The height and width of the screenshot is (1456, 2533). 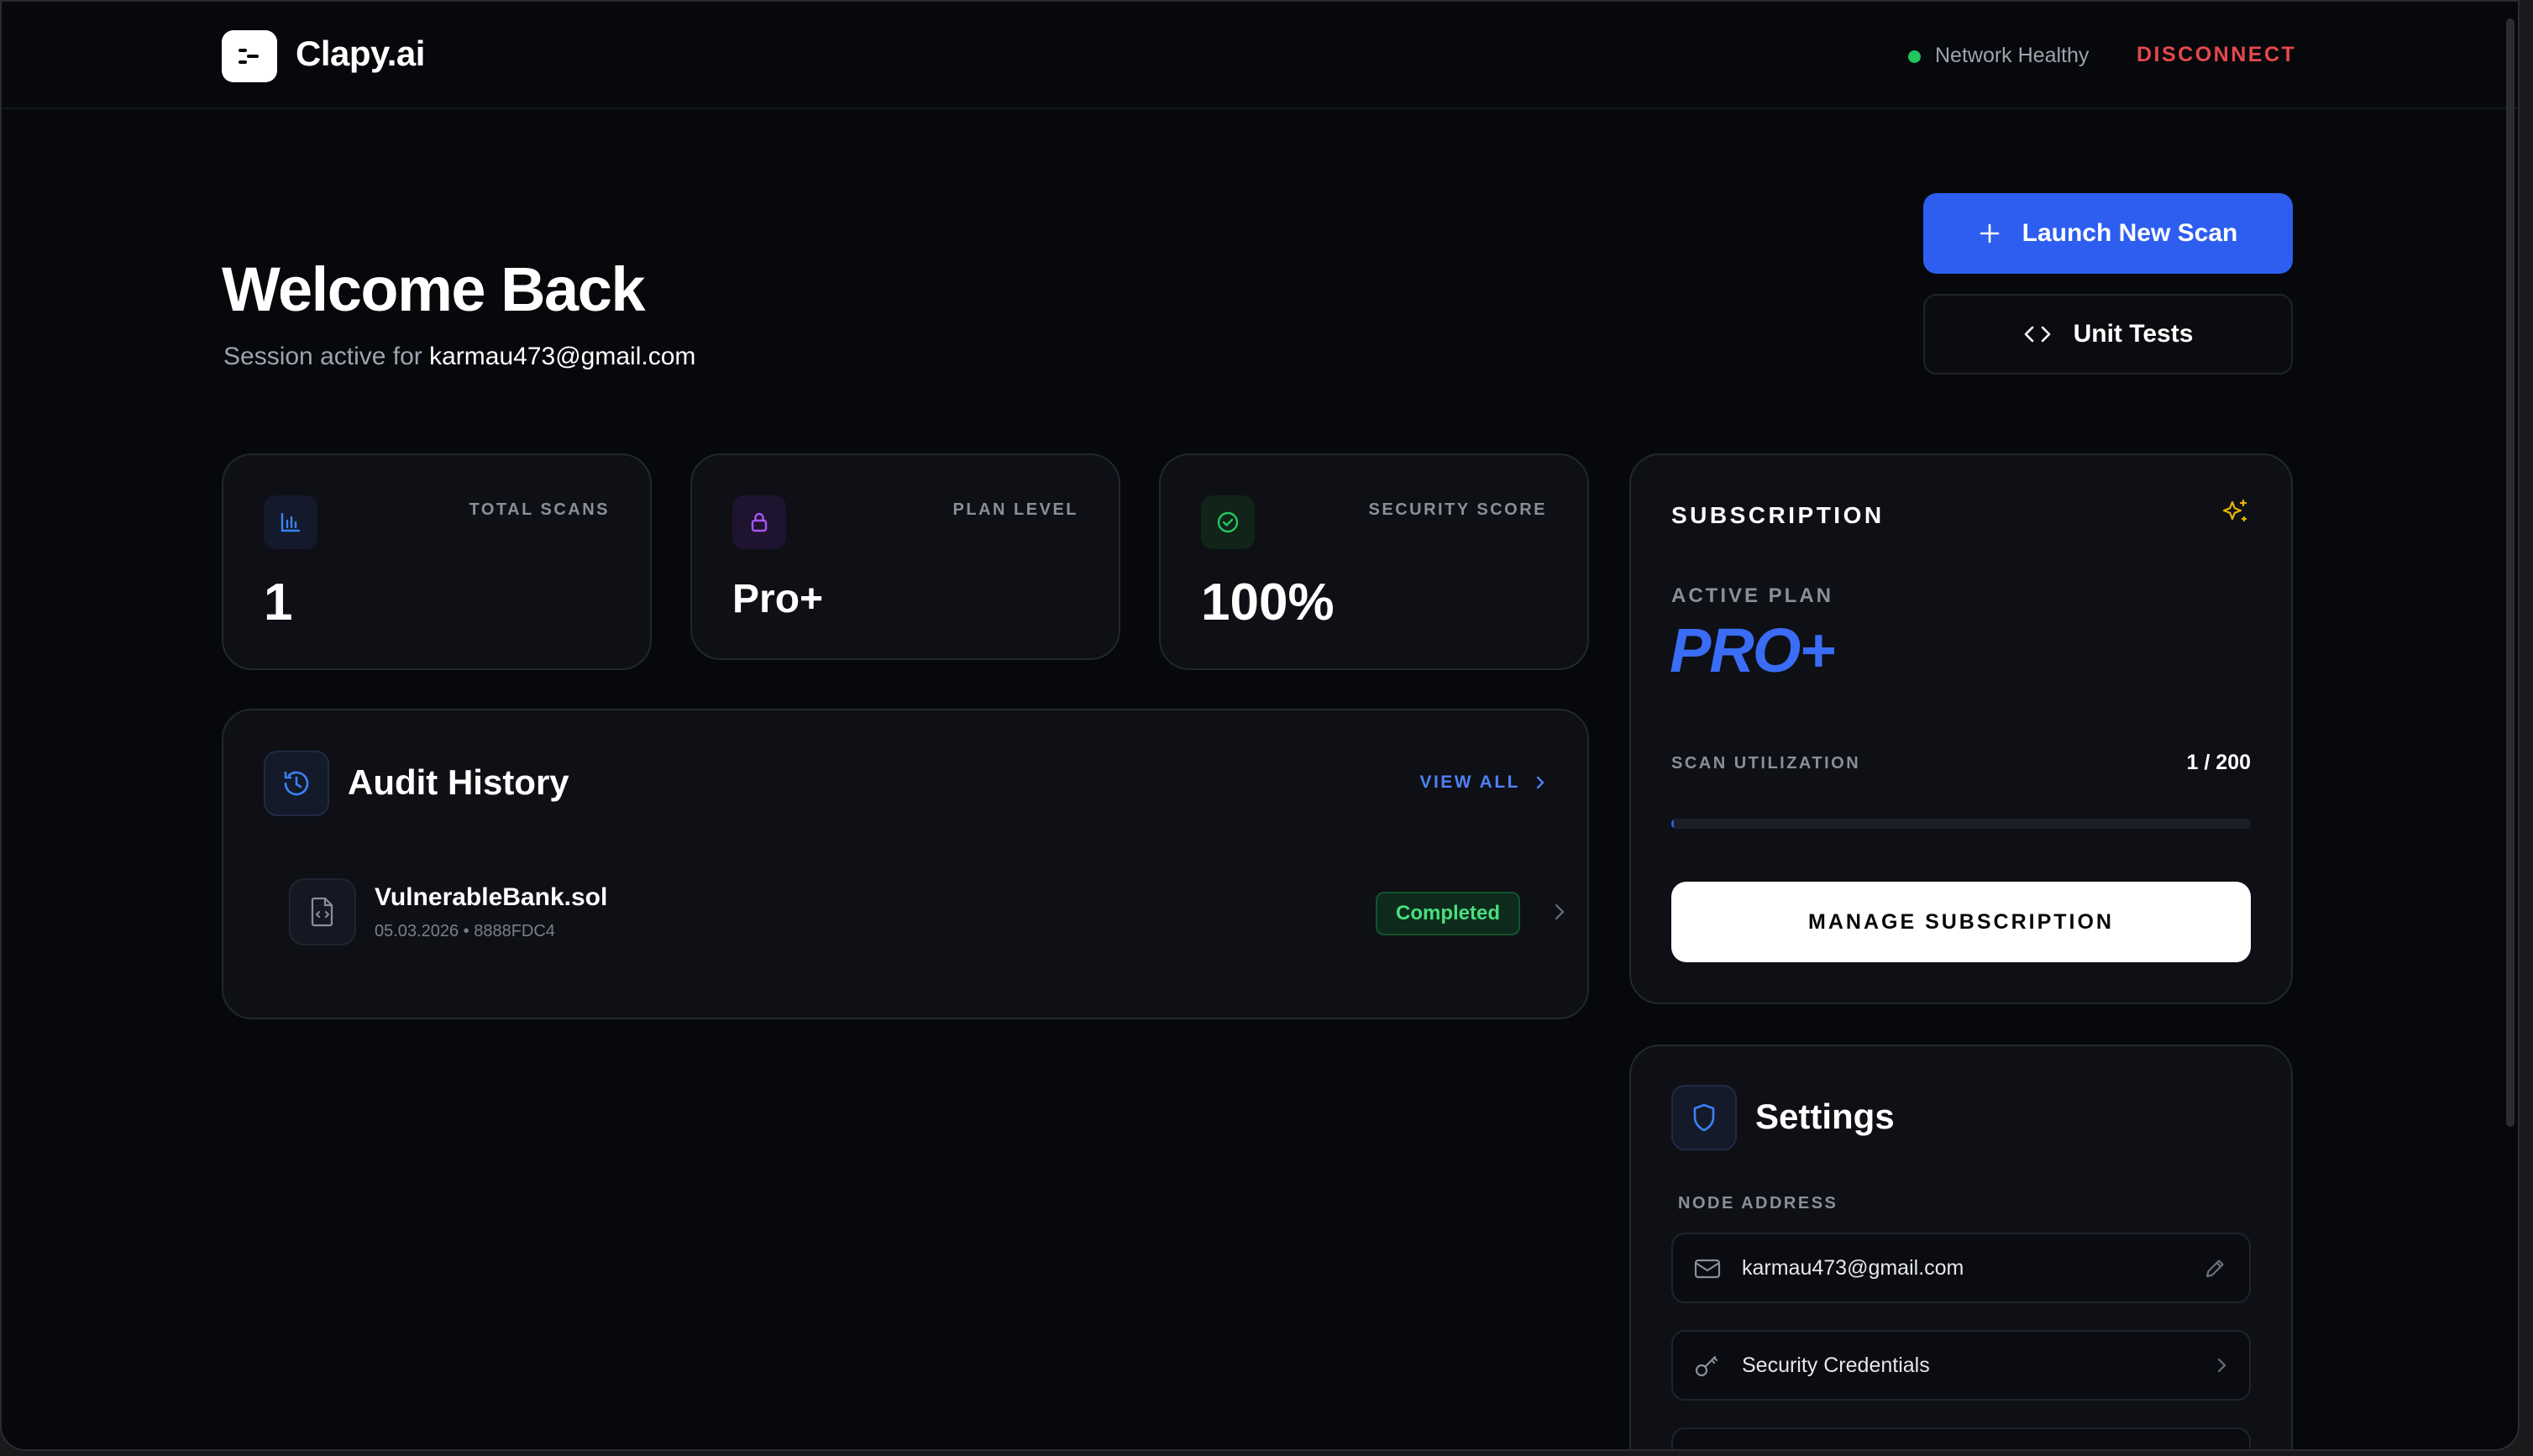 What do you see at coordinates (1853, 1268) in the screenshot?
I see `node-address-value: karmau473@gmail.com` at bounding box center [1853, 1268].